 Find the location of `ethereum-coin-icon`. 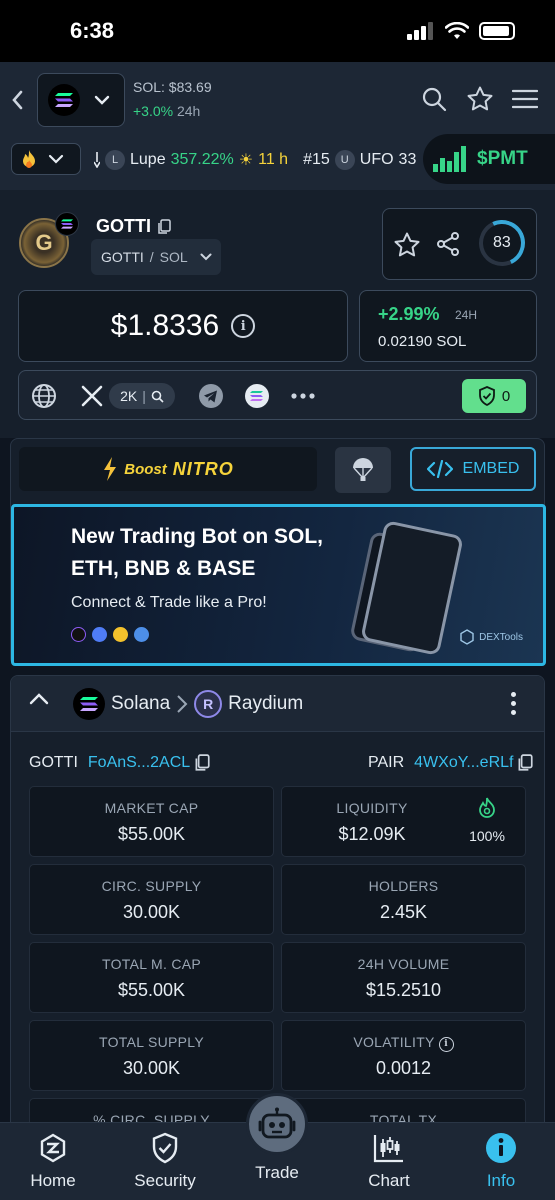

ethereum-coin-icon is located at coordinates (99, 634).